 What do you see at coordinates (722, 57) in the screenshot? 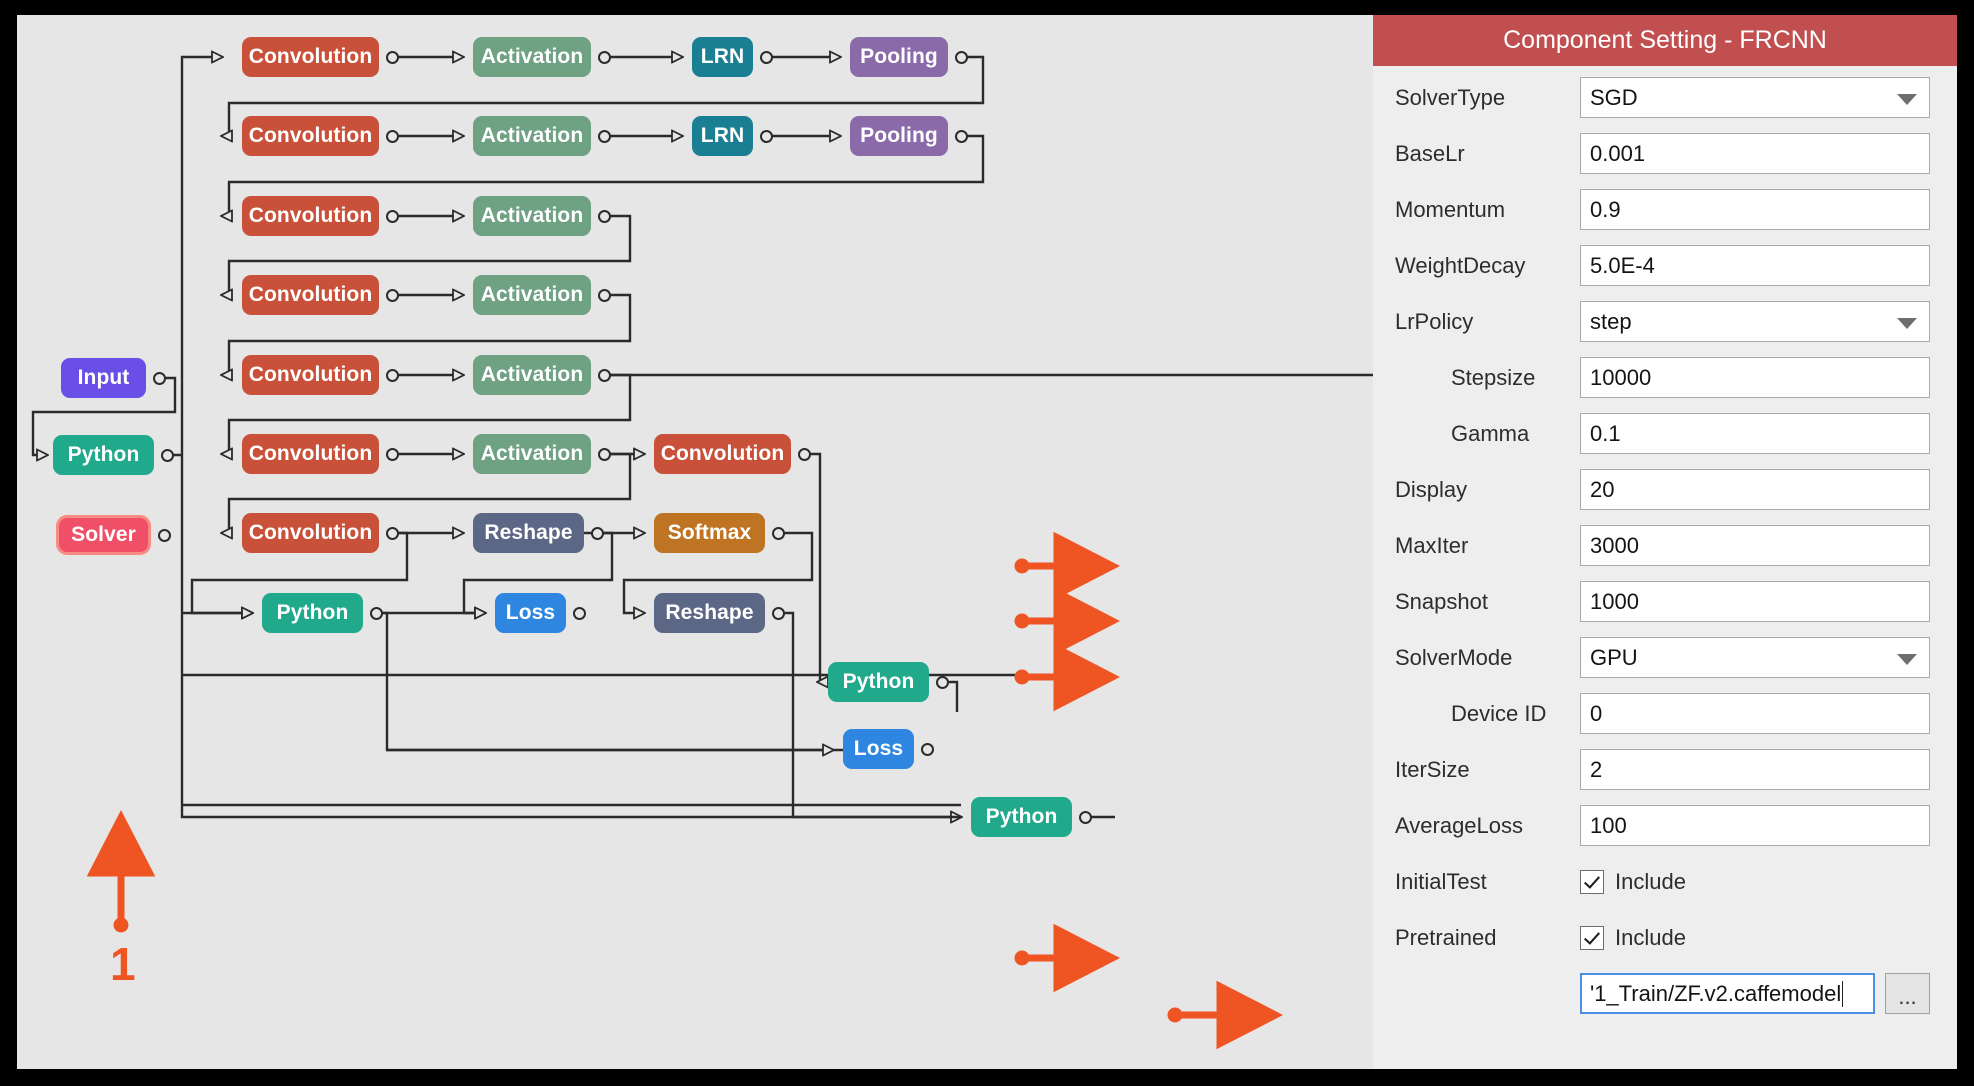
I see `node-lrn1: LRN` at bounding box center [722, 57].